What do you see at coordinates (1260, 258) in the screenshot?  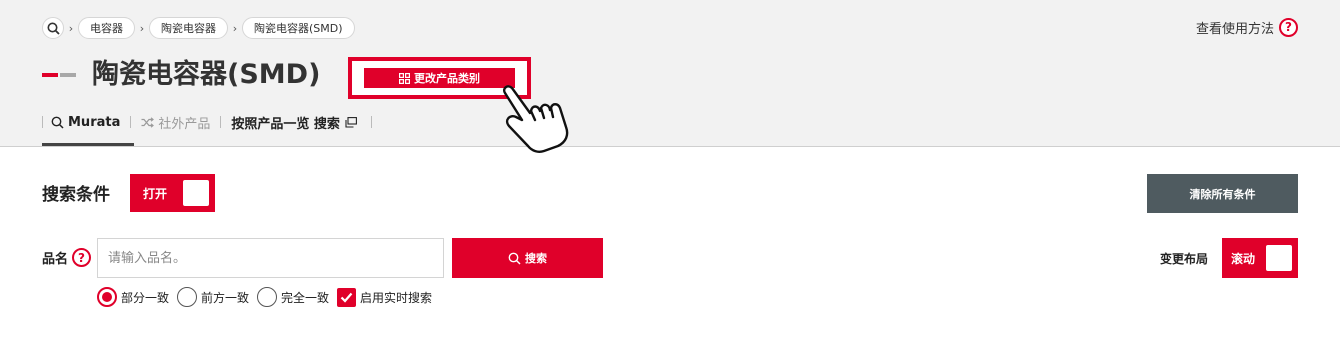 I see `layout-toggle: 滚动` at bounding box center [1260, 258].